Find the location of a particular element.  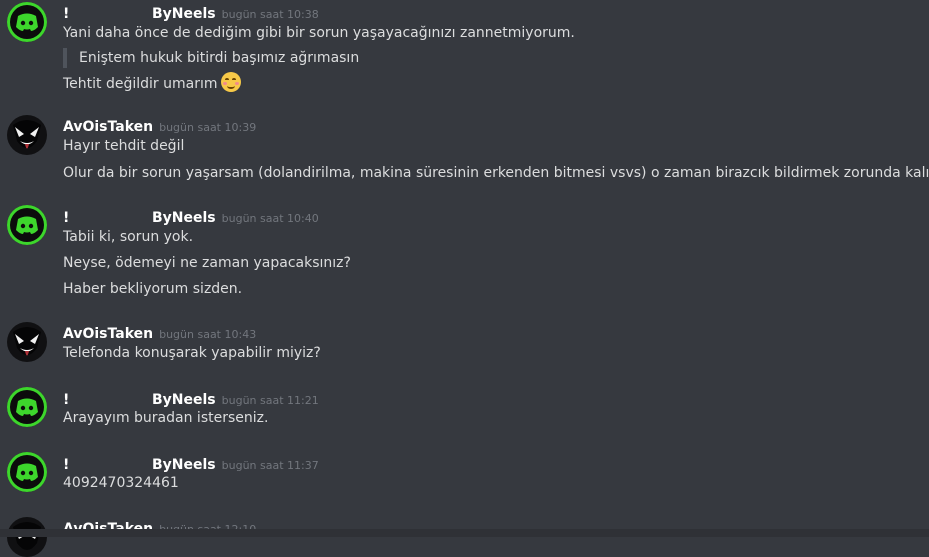

quote-text: Eniştem hukuk bitirdi başımız ağrımasın is located at coordinates (219, 58).